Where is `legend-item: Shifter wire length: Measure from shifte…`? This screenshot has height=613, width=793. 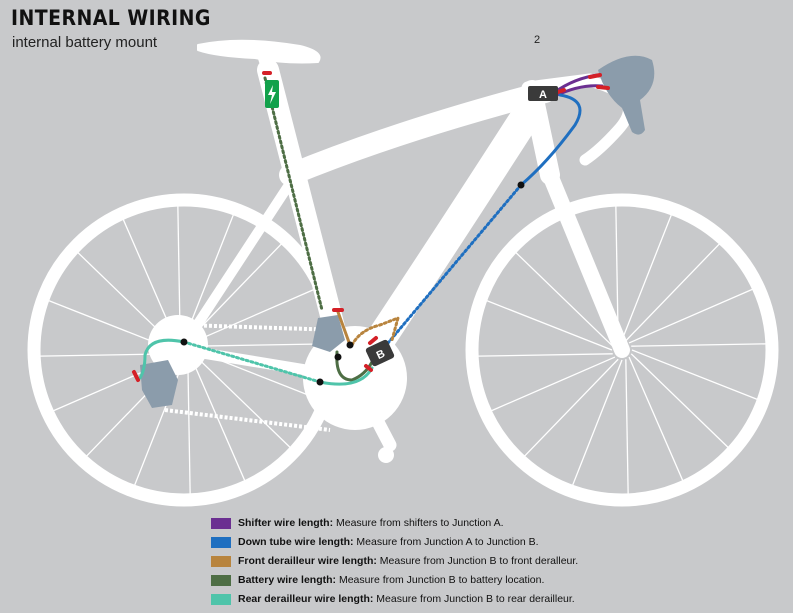
legend-item: Shifter wire length: Measure from shifte… is located at coordinates (394, 523).